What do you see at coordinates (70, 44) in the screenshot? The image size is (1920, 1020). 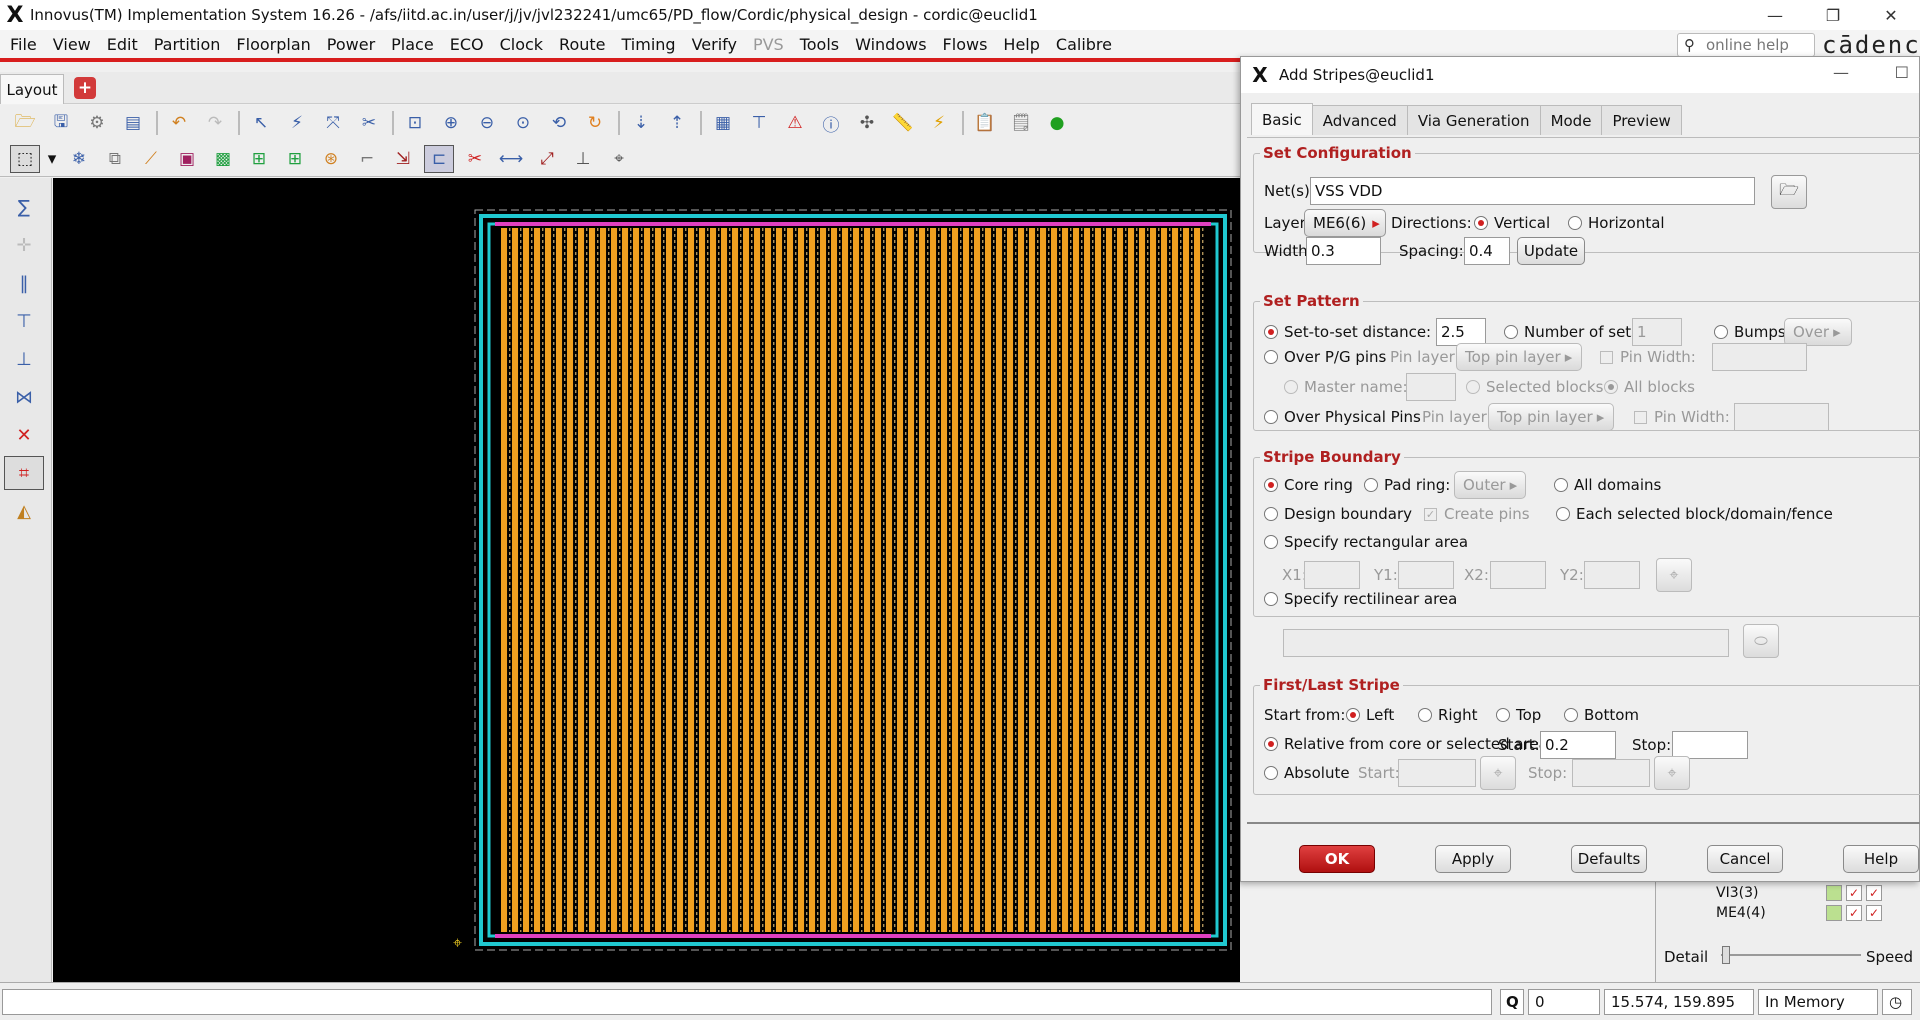 I see `menu-view: View` at bounding box center [70, 44].